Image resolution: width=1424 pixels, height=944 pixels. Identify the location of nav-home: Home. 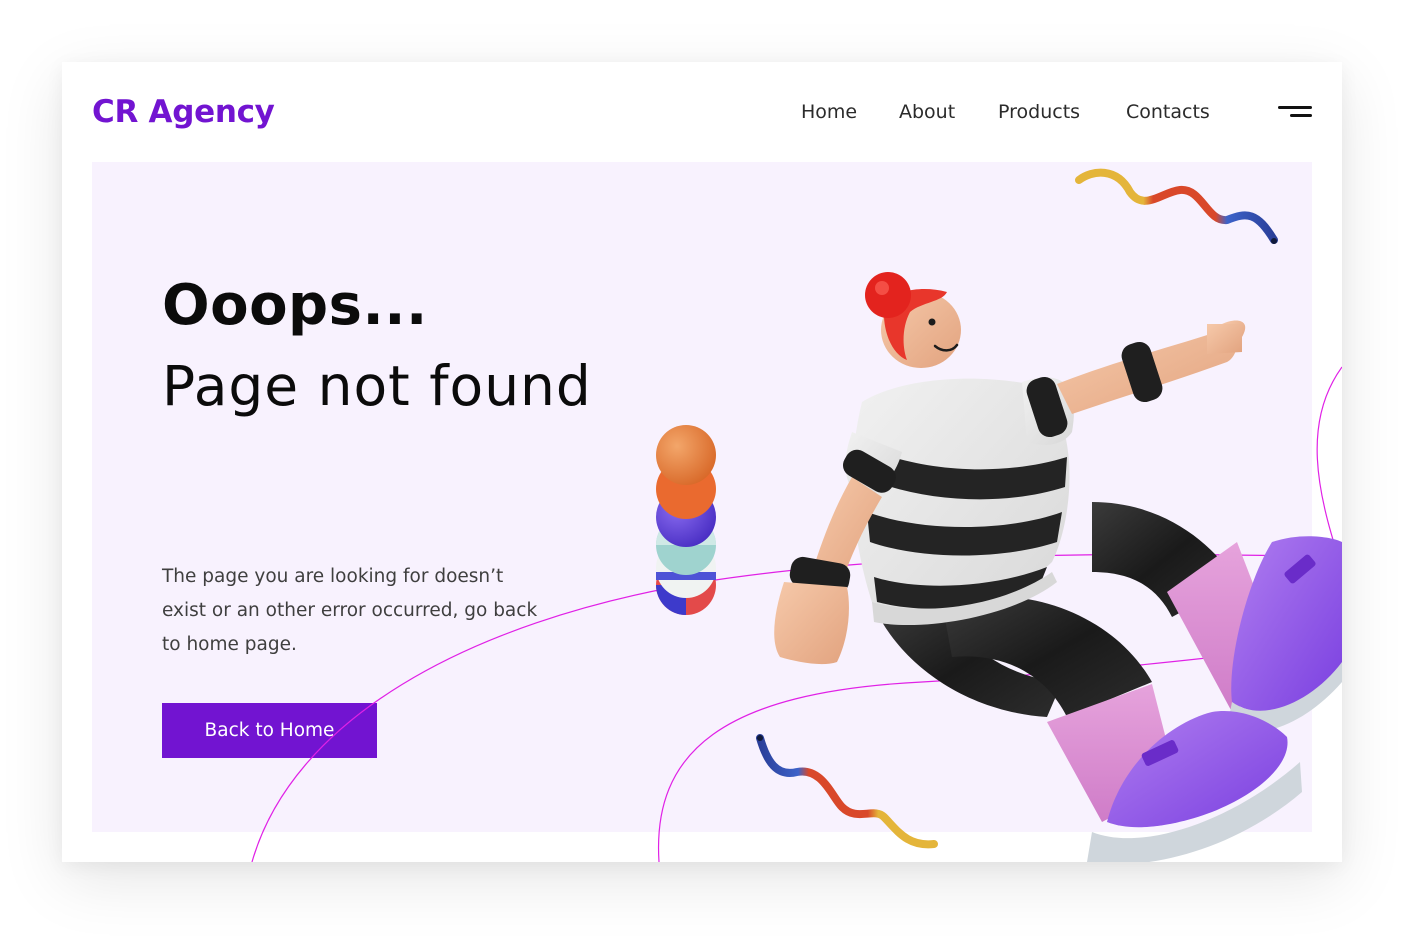
(829, 112).